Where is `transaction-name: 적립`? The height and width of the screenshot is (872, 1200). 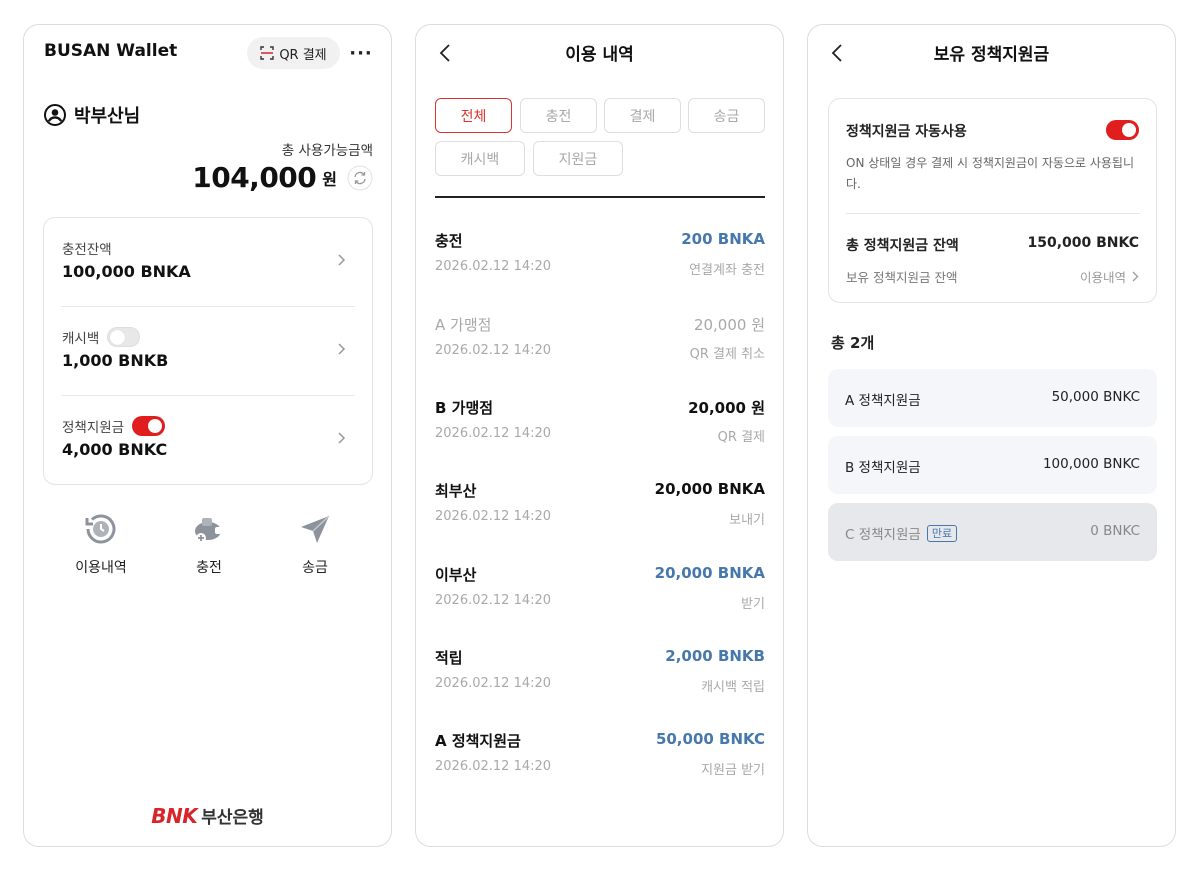 transaction-name: 적립 is located at coordinates (449, 658).